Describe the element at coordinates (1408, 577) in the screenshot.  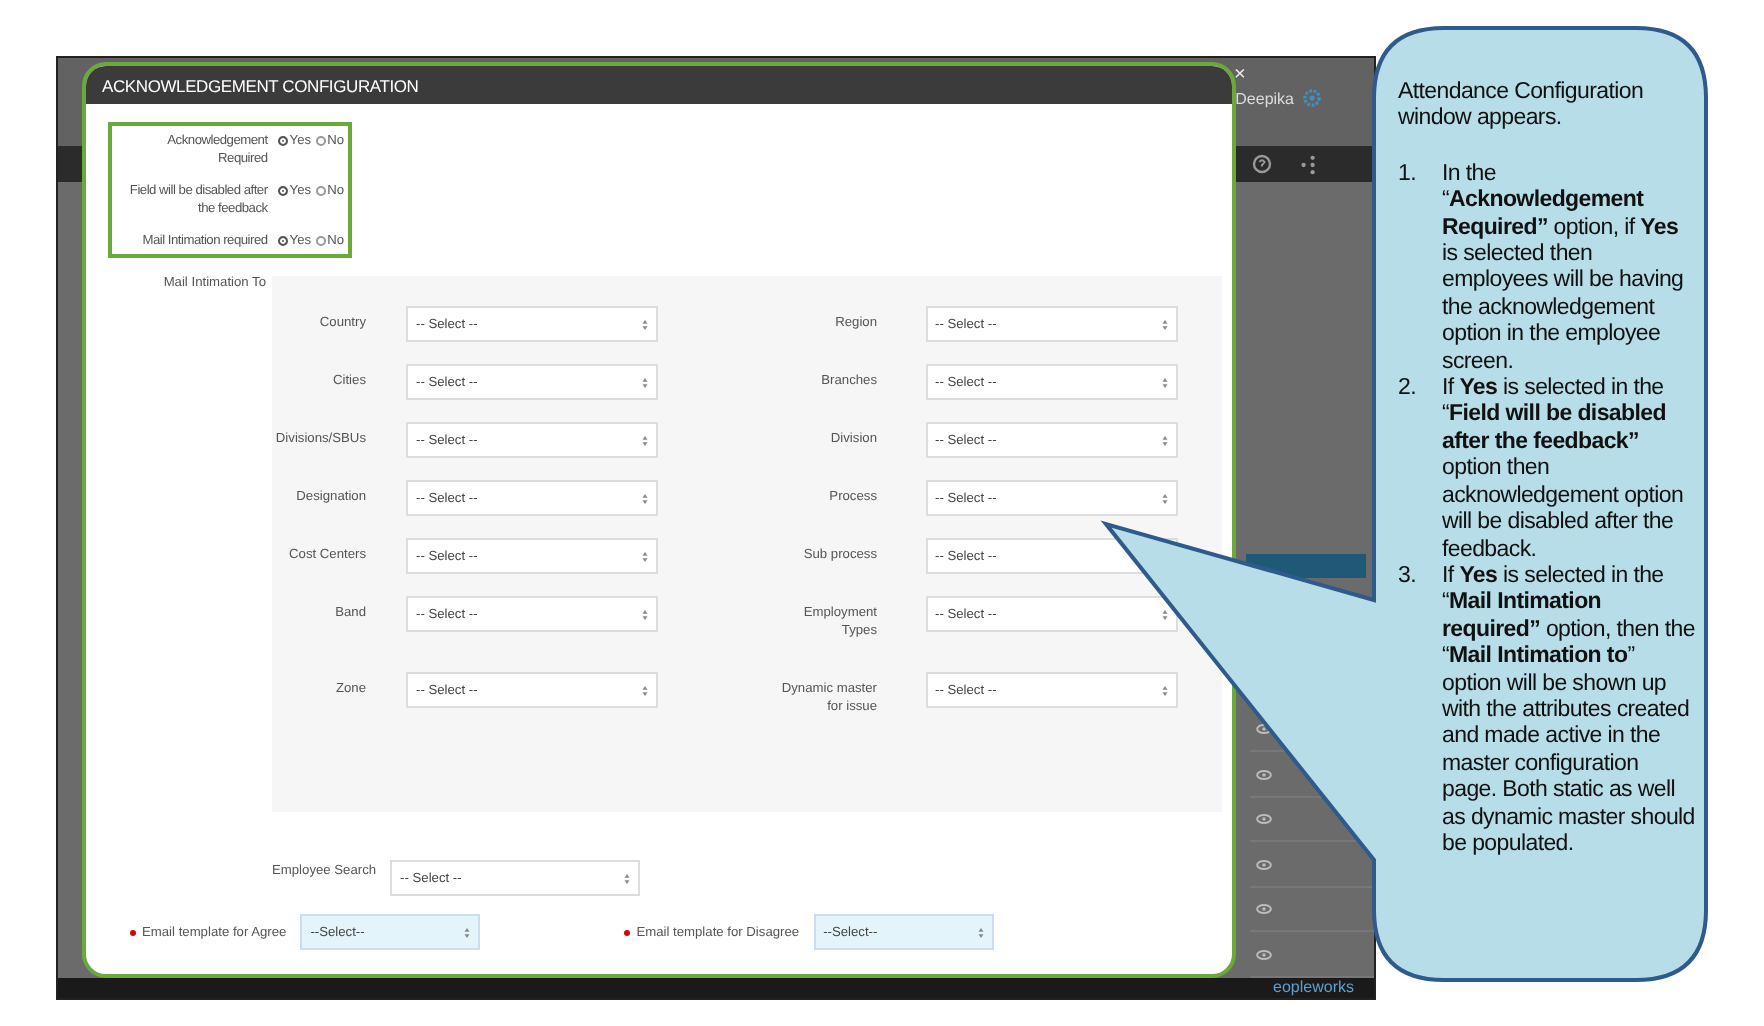
I see `step-number: 3.` at that location.